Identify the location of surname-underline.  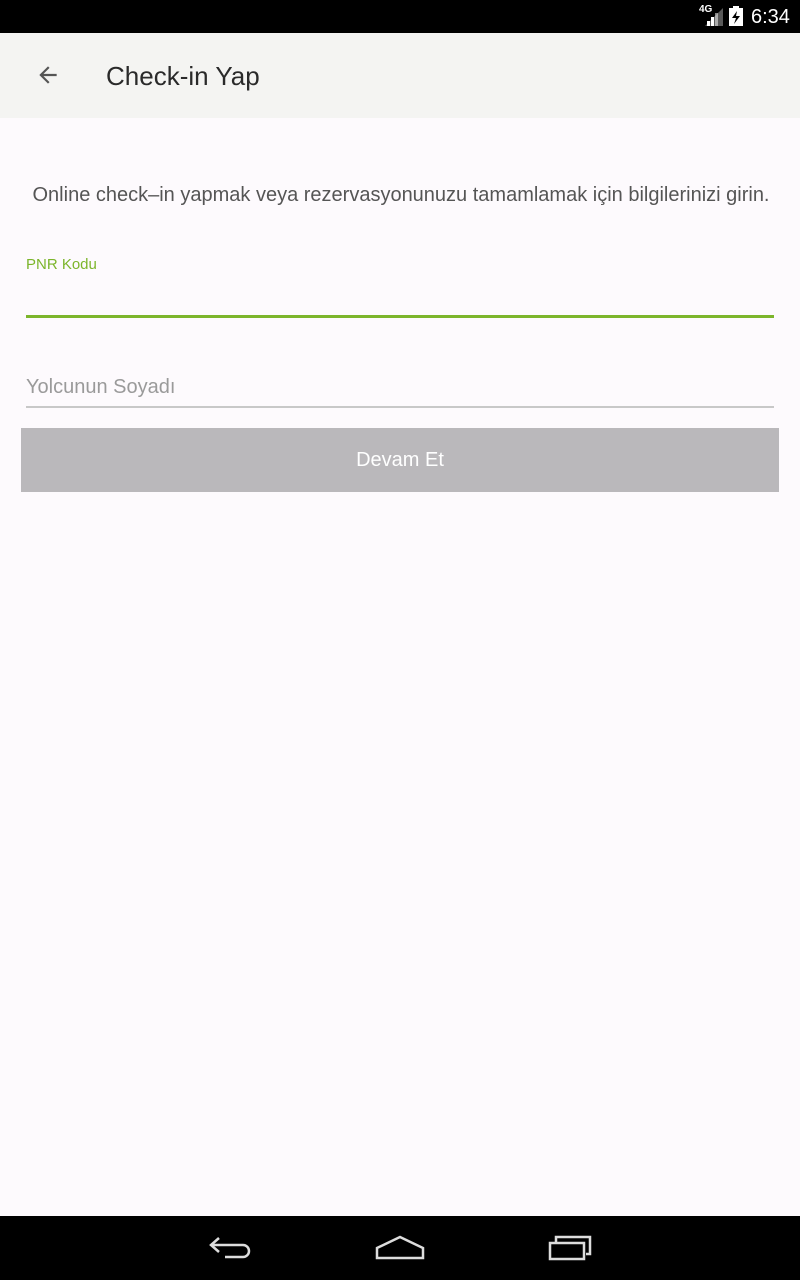
(400, 407).